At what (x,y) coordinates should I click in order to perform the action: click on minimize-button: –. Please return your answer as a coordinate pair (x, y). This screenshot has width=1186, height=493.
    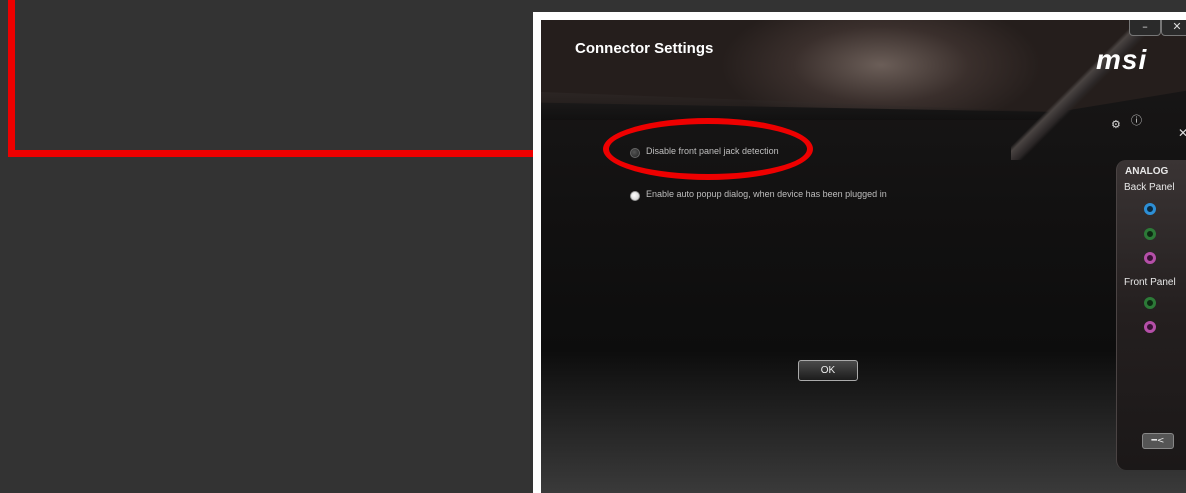
    Looking at the image, I should click on (1145, 28).